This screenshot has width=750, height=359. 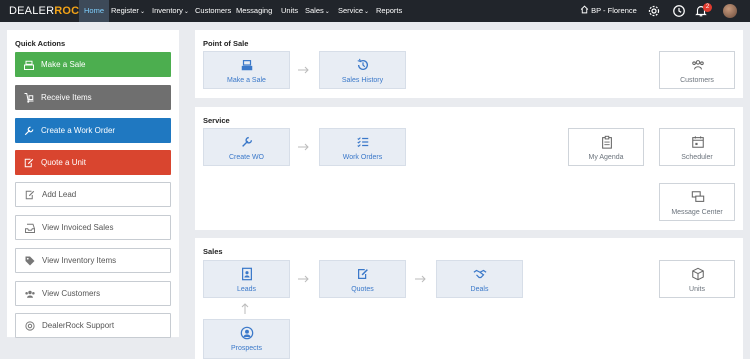 I want to click on quotes-tile: Quotes, so click(x=362, y=279).